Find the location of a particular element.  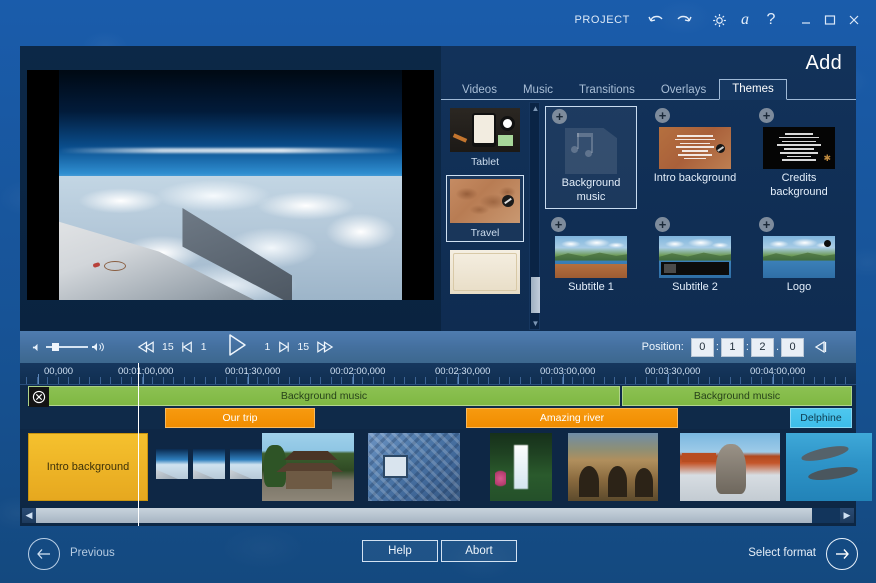

timeline-scrollbar: ◀ ▶ is located at coordinates (438, 515).